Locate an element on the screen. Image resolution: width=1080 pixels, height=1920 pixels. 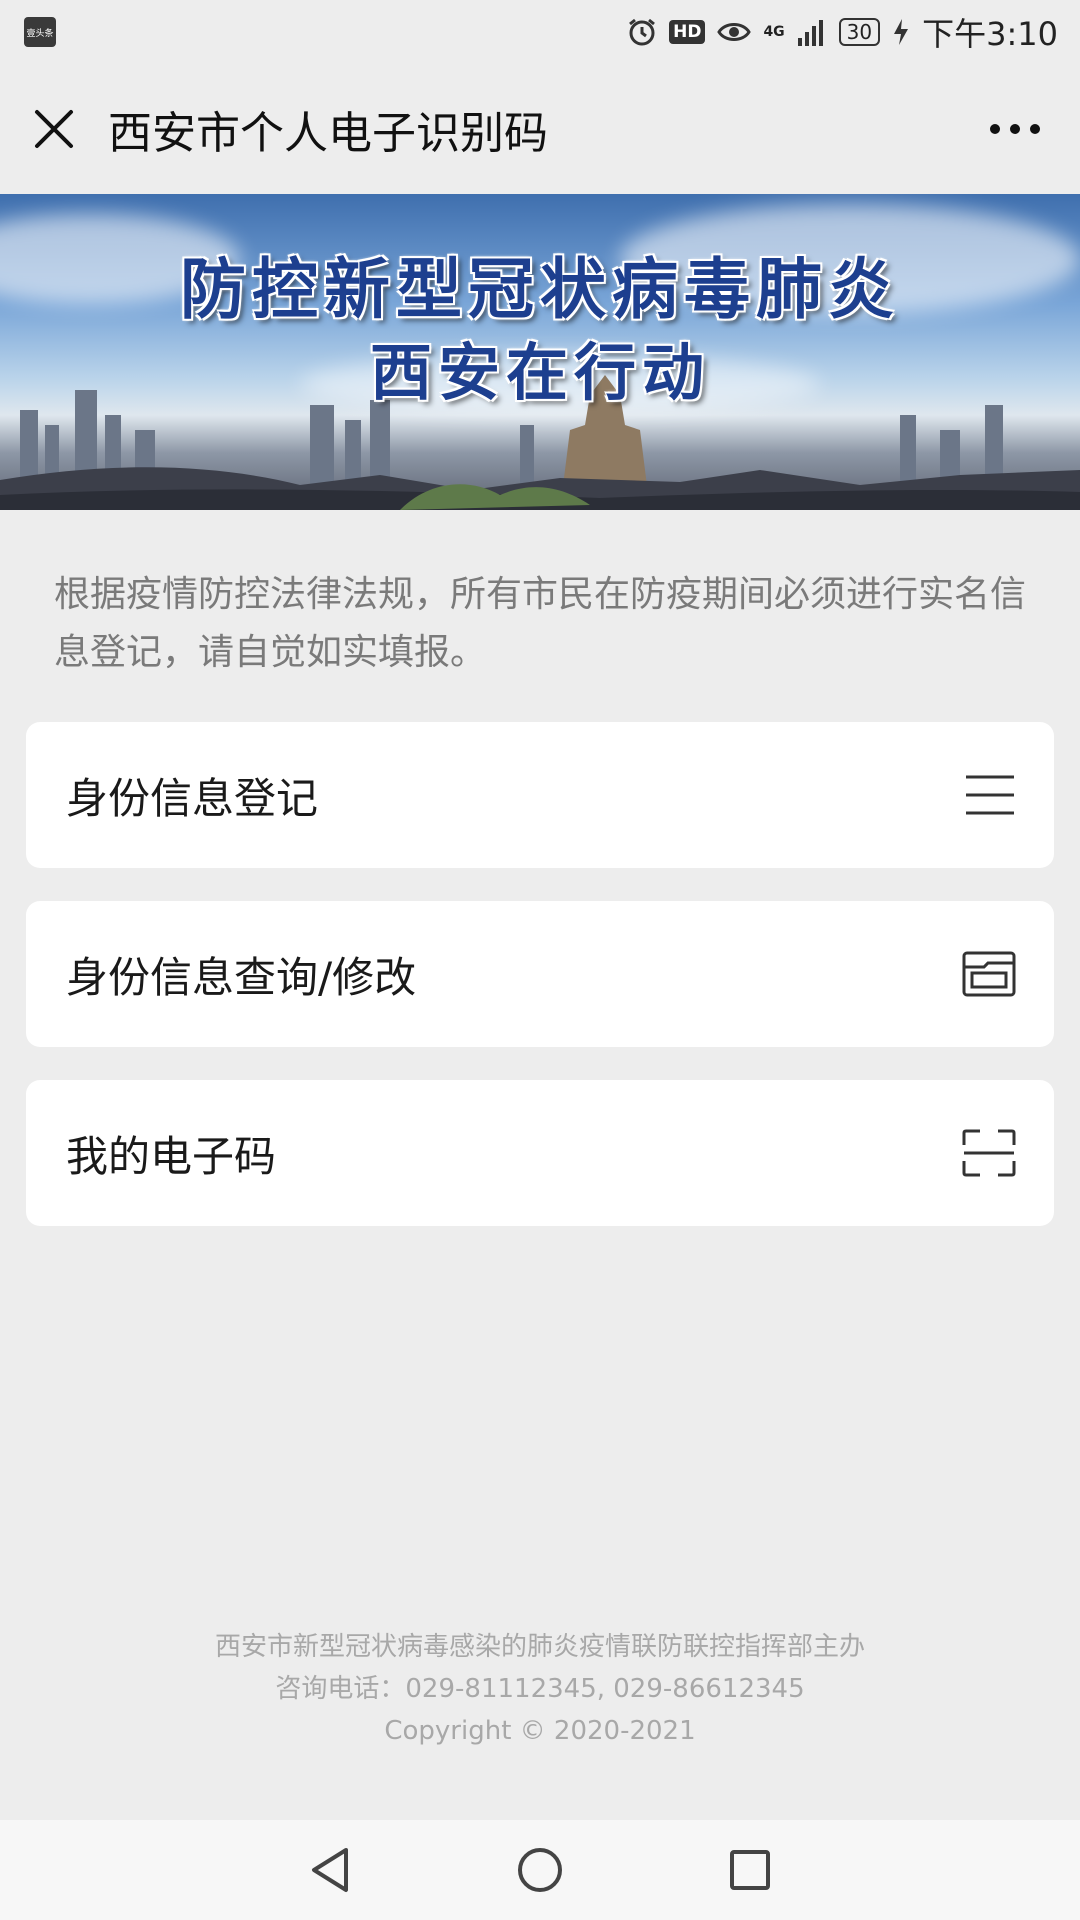
registration-notice: 根据疫情防控法律法规，所有市民在防疫期间必须进行实名信息登记，请自觉如实填报。 is located at coordinates (540, 623).